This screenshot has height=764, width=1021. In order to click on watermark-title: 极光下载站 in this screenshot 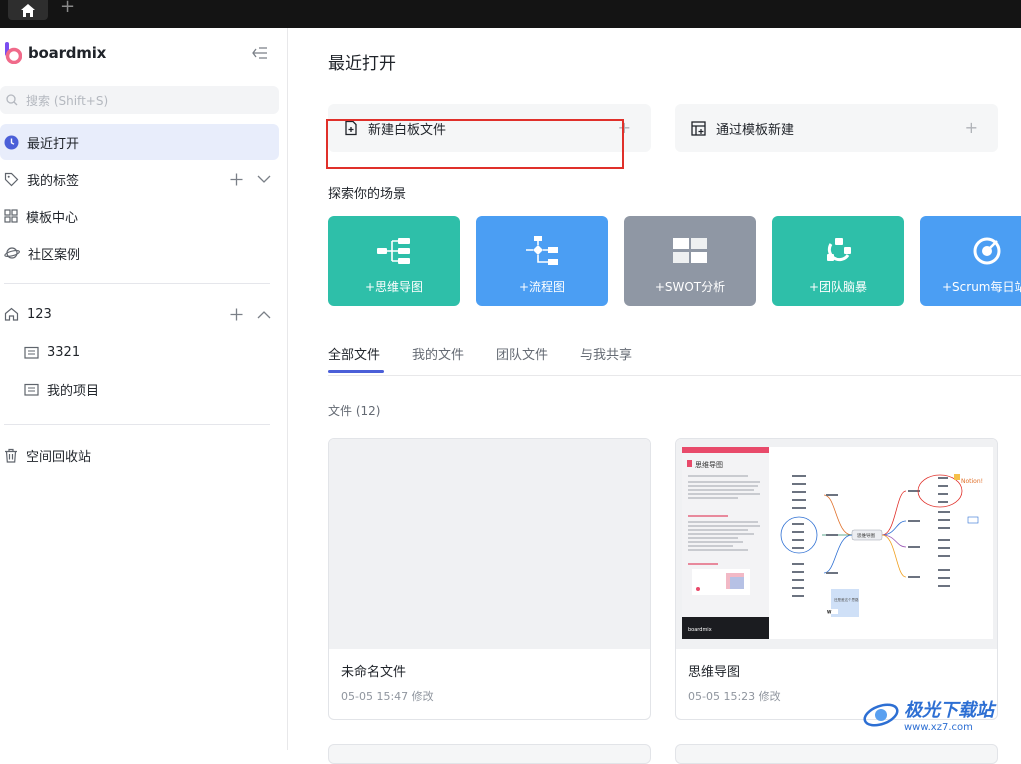, I will do `click(949, 710)`.